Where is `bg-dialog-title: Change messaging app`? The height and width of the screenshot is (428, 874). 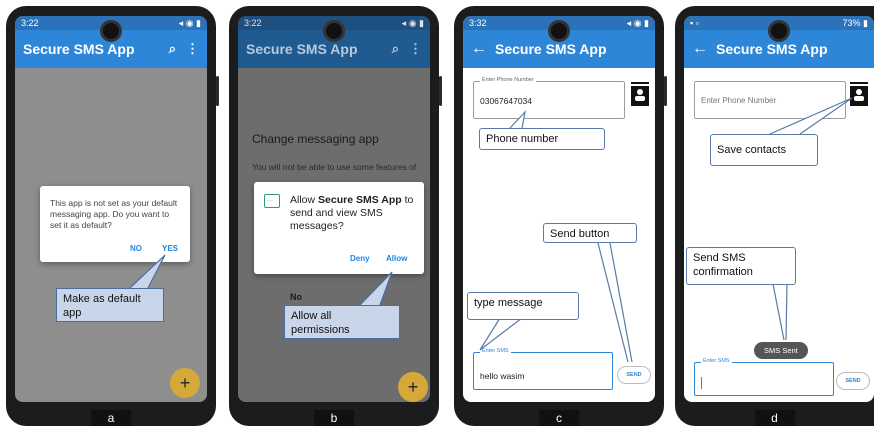 bg-dialog-title: Change messaging app is located at coordinates (315, 139).